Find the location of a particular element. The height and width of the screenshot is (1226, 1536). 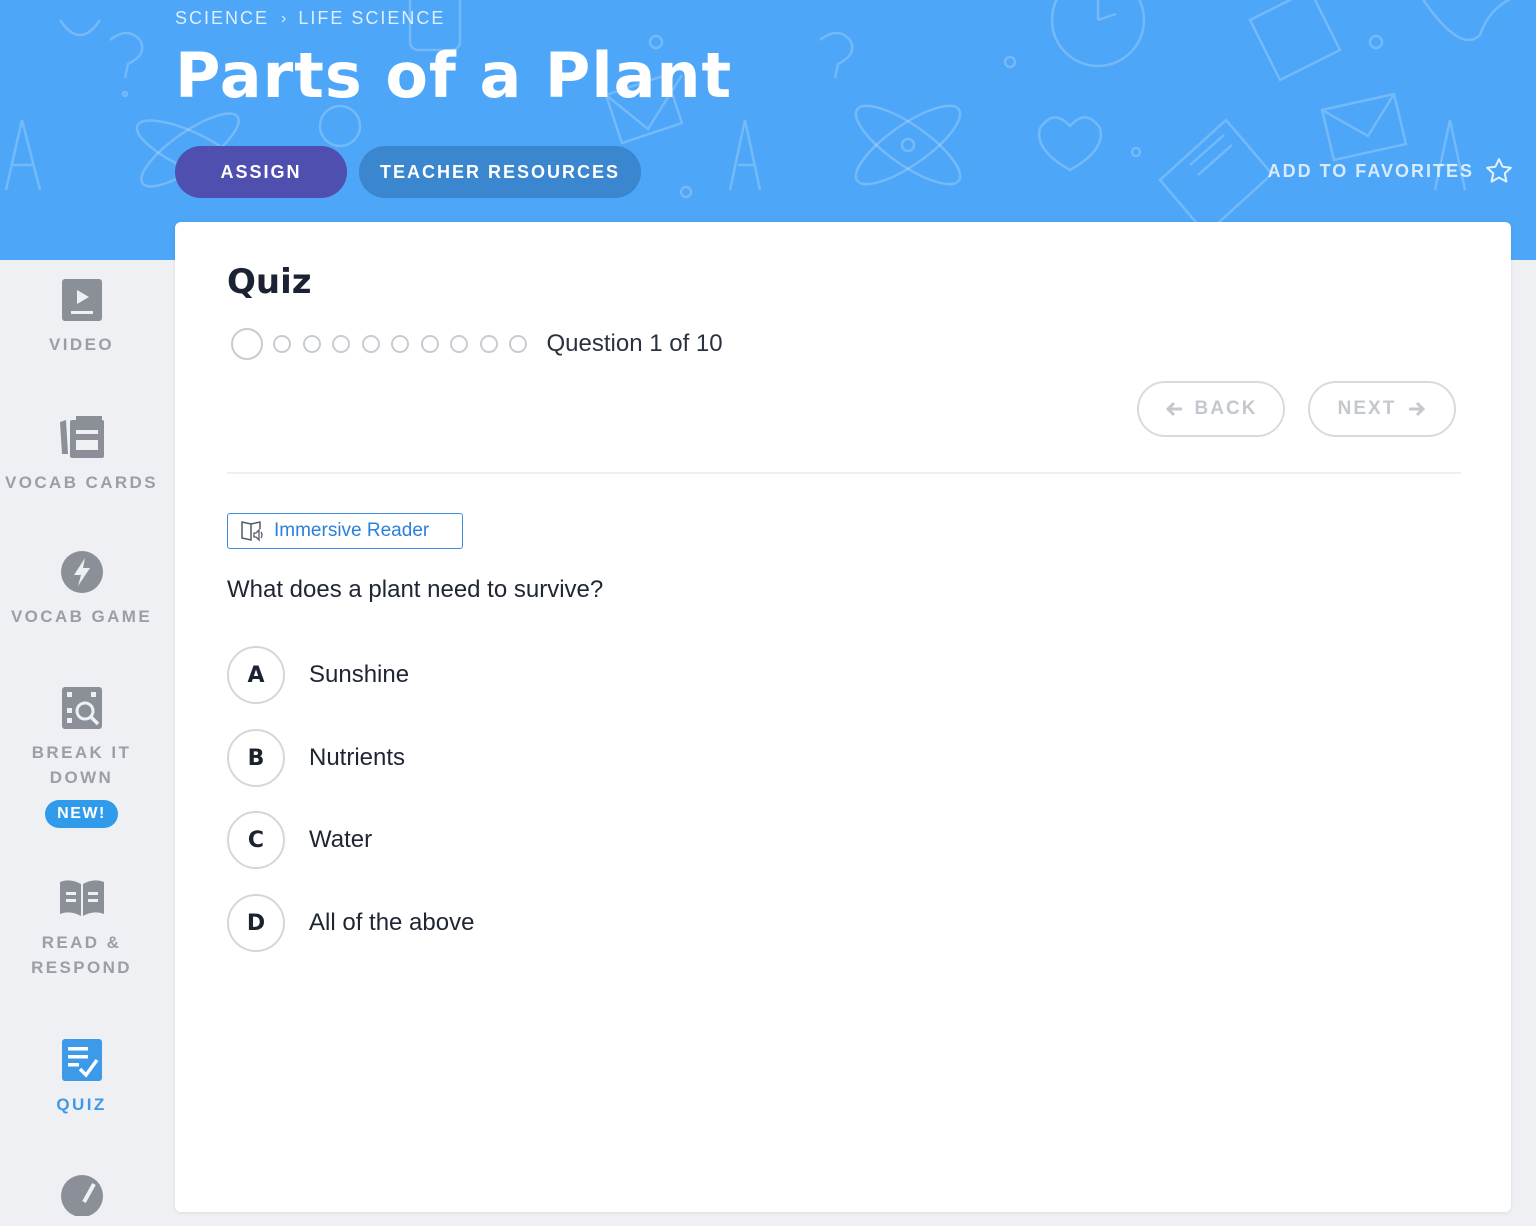

sidebar-item-label-line2: DOWN is located at coordinates (81, 777).